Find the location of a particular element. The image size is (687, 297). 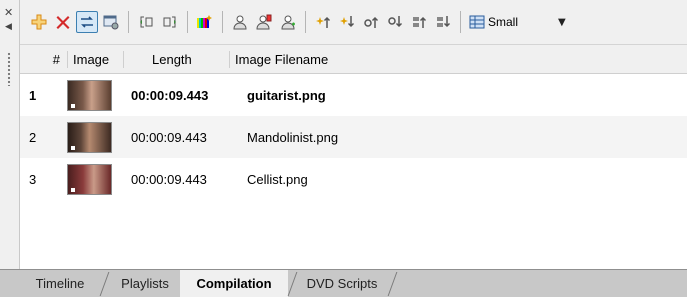

table-row: 3 00:00:09.443 Cellist.png is located at coordinates (353, 179).